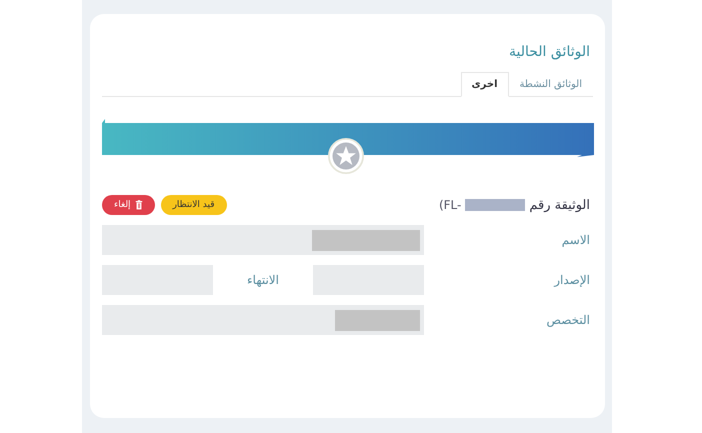  Describe the element at coordinates (550, 84) in the screenshot. I see `tab: الوثائق النشطة` at that location.